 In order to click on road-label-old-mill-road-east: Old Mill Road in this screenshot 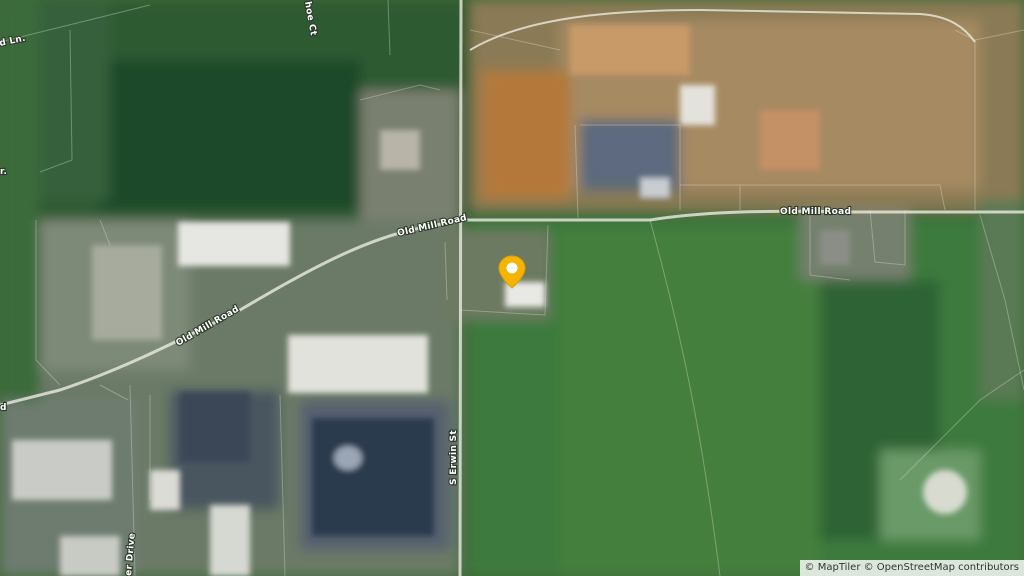, I will do `click(815, 212)`.